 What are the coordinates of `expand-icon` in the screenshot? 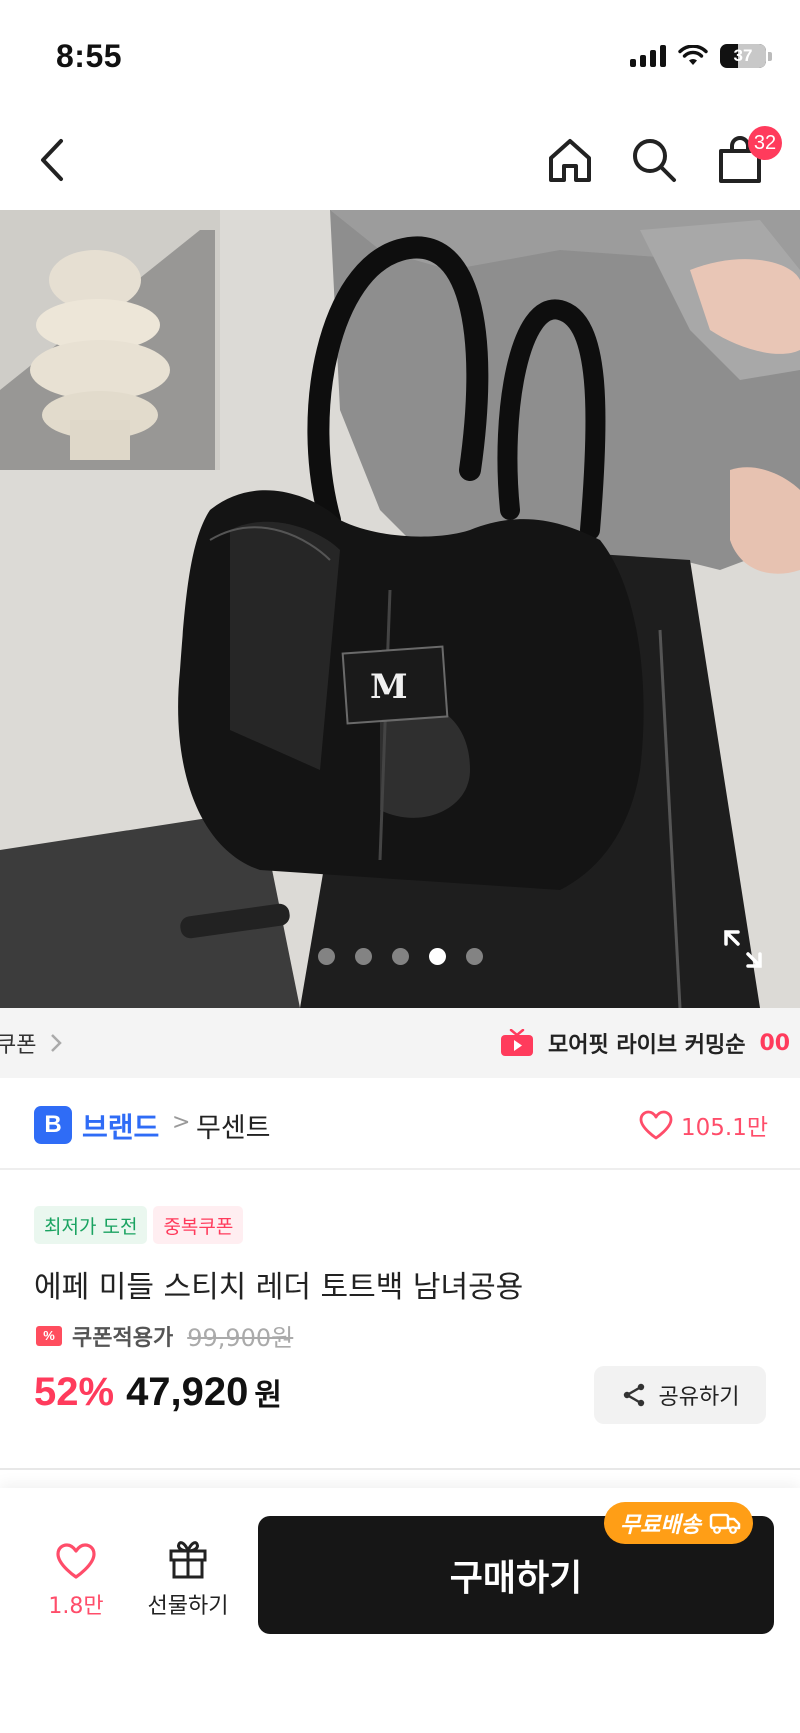 It's located at (743, 949).